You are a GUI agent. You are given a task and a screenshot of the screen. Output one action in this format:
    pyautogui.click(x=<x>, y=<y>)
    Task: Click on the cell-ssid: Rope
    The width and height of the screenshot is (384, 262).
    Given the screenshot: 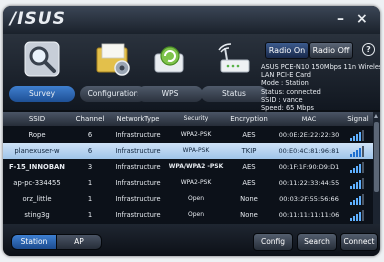 What is the action you would take?
    pyautogui.click(x=37, y=135)
    